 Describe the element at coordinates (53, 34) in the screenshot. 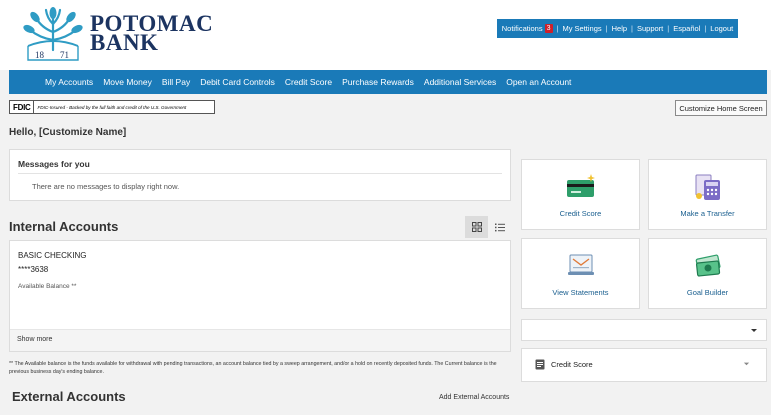

I see `tree-logo-icon: 18 71` at that location.